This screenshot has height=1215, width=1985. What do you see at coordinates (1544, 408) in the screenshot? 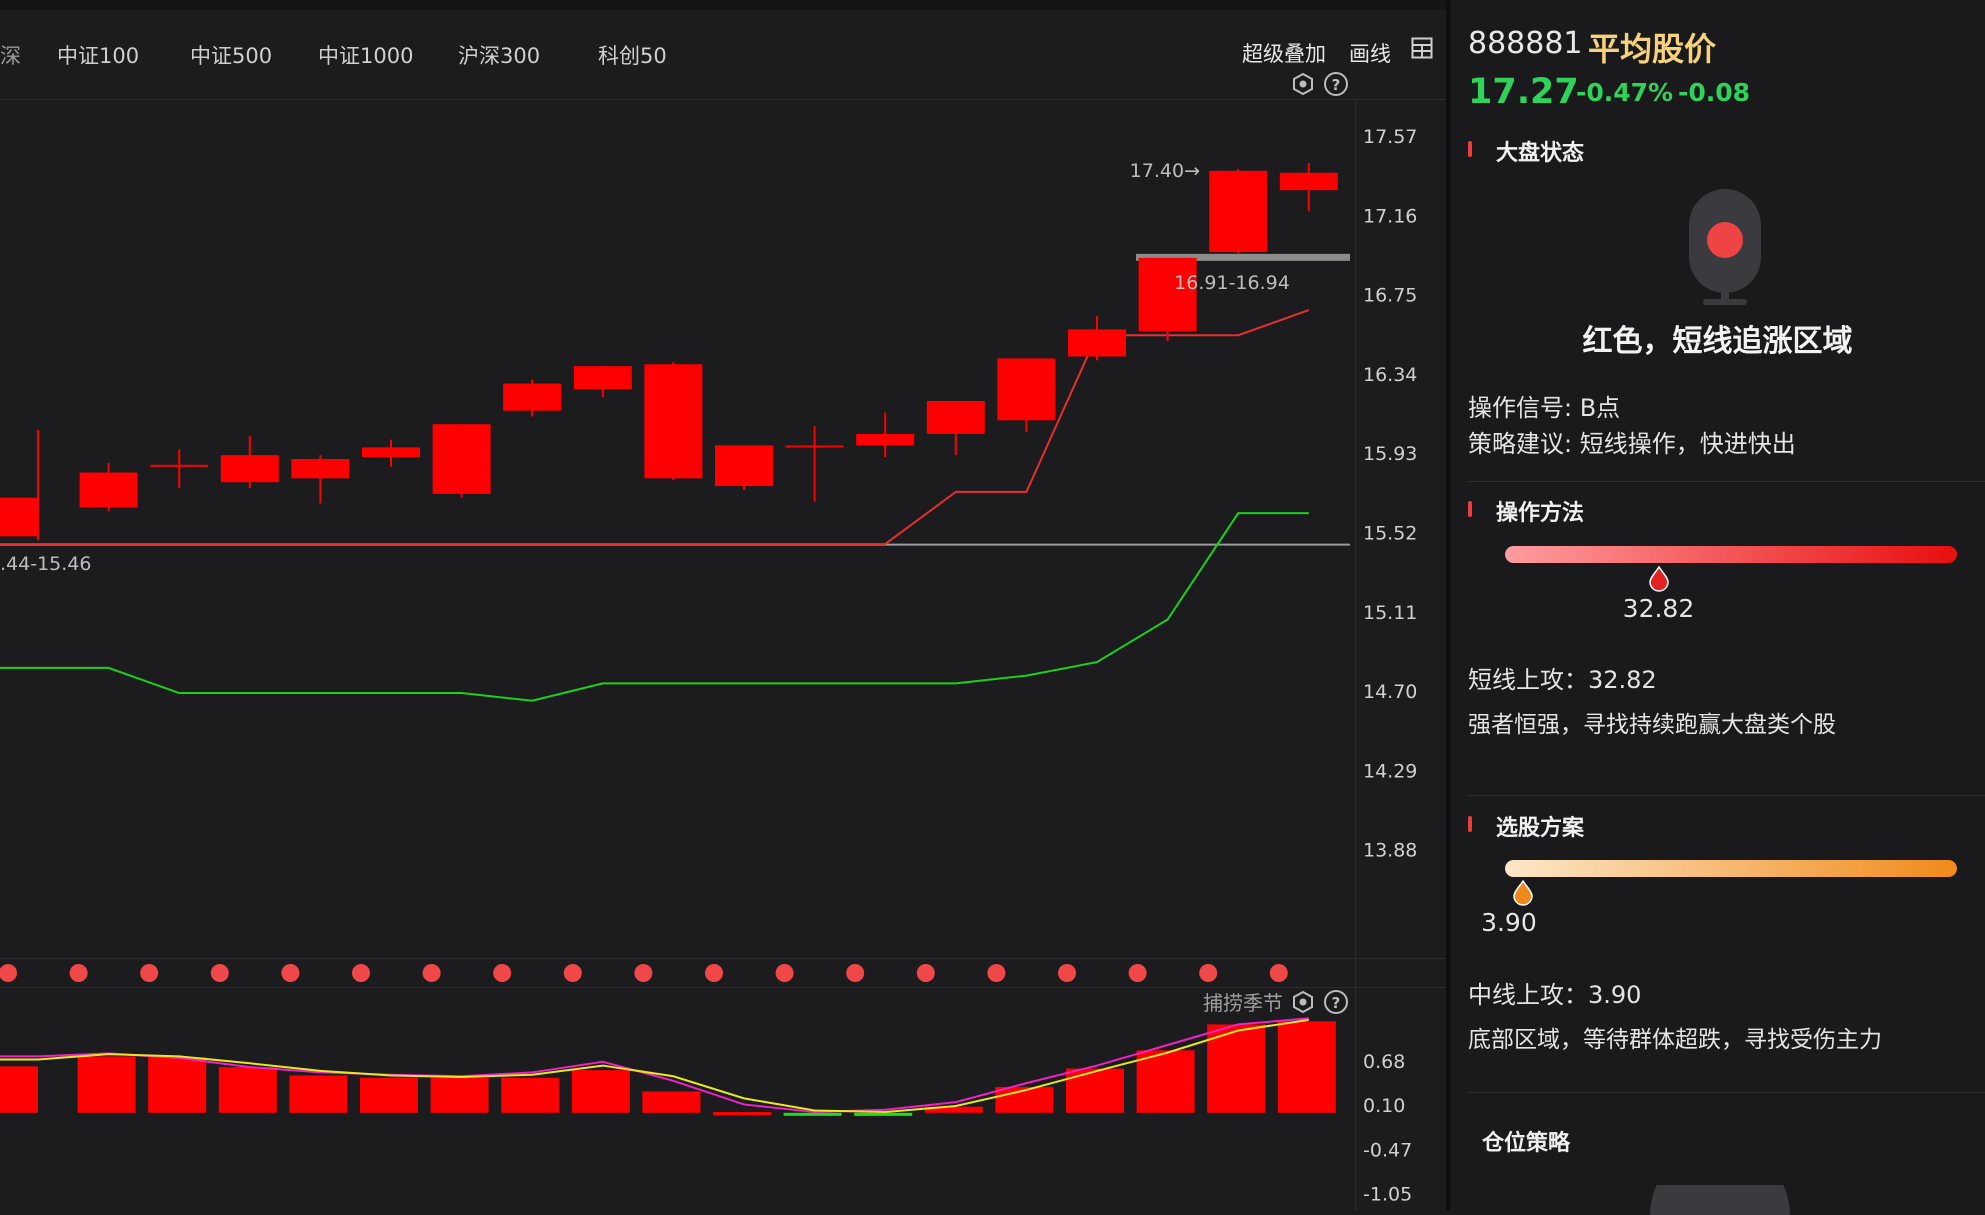
I see `operation-signal: 操作信号: B点` at bounding box center [1544, 408].